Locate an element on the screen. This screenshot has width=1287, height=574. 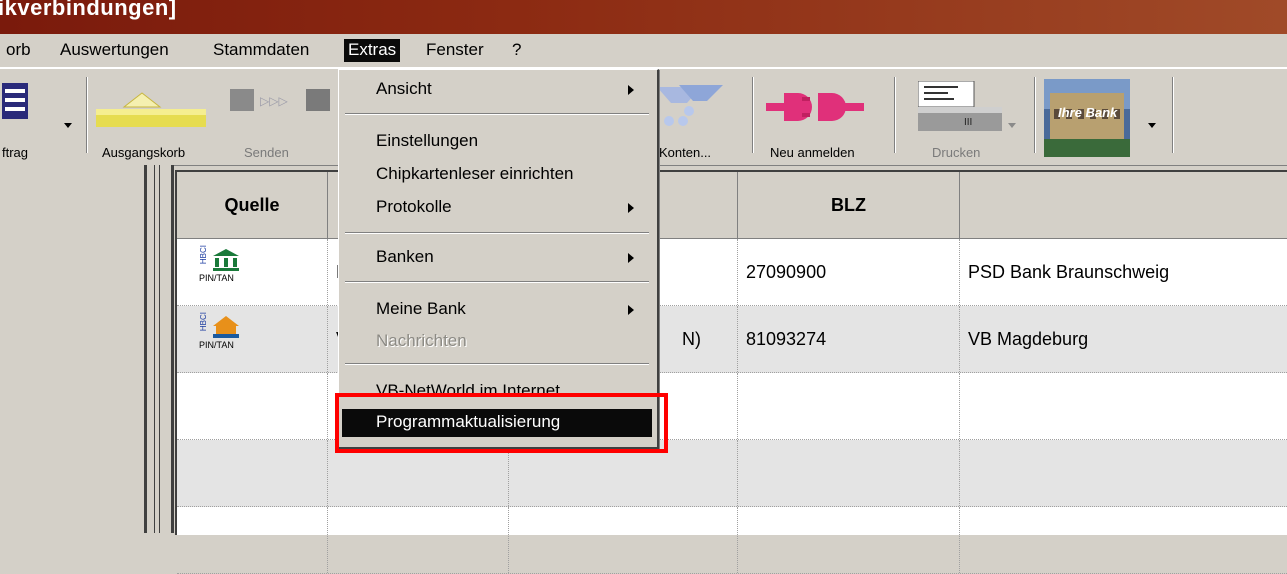
menu-item-label: Chipkartenleser einrichten is located at coordinates (475, 173).